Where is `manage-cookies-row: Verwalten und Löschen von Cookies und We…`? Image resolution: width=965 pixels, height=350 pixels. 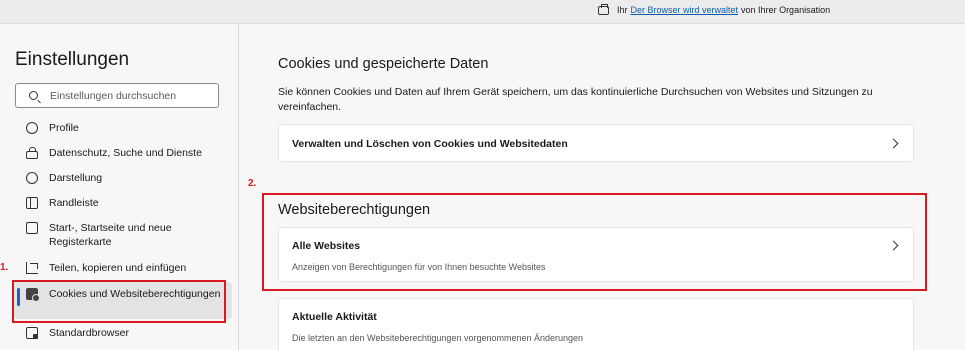 manage-cookies-row: Verwalten und Löschen von Cookies und We… is located at coordinates (596, 143).